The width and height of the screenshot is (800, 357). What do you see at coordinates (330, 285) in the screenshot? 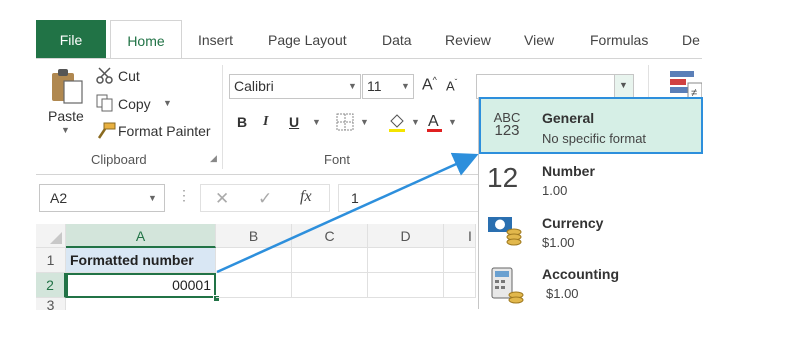
I see `cell-c2` at bounding box center [330, 285].